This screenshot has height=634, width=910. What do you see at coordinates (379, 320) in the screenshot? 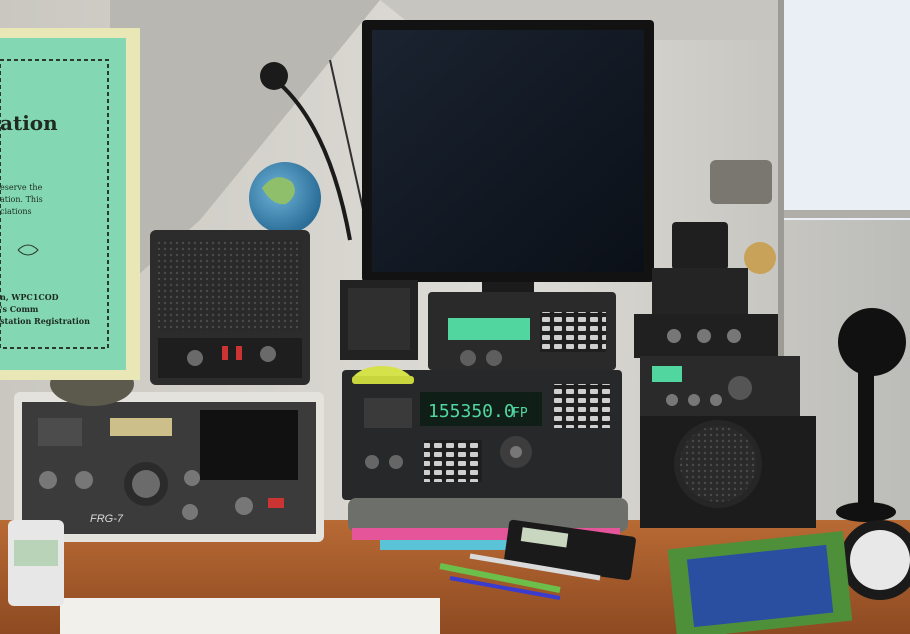
I see `speaker-small` at bounding box center [379, 320].